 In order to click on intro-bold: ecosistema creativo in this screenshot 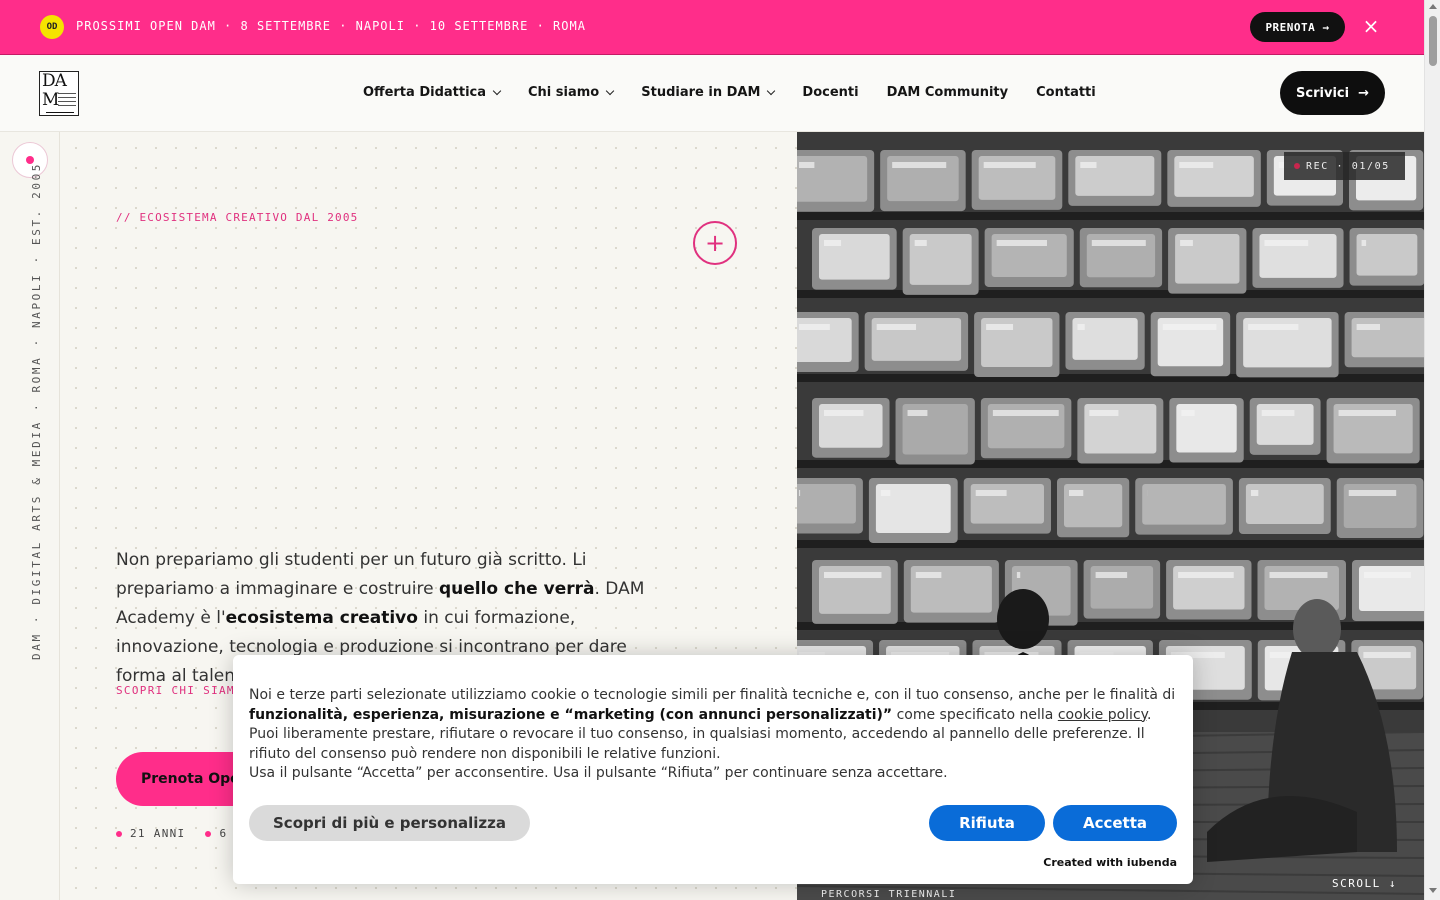, I will do `click(321, 618)`.